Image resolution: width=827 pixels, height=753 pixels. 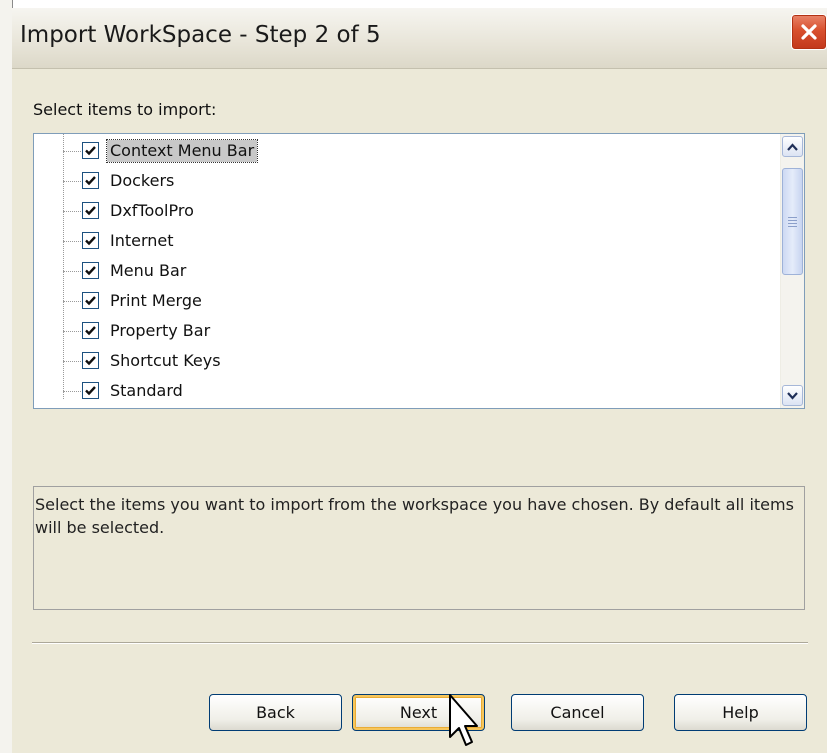 What do you see at coordinates (399, 182) in the screenshot?
I see `tree-item-dockers: Dockers` at bounding box center [399, 182].